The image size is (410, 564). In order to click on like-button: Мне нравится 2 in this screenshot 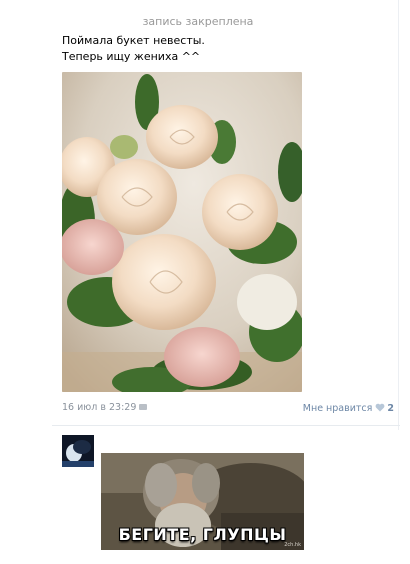, I will do `click(348, 408)`.